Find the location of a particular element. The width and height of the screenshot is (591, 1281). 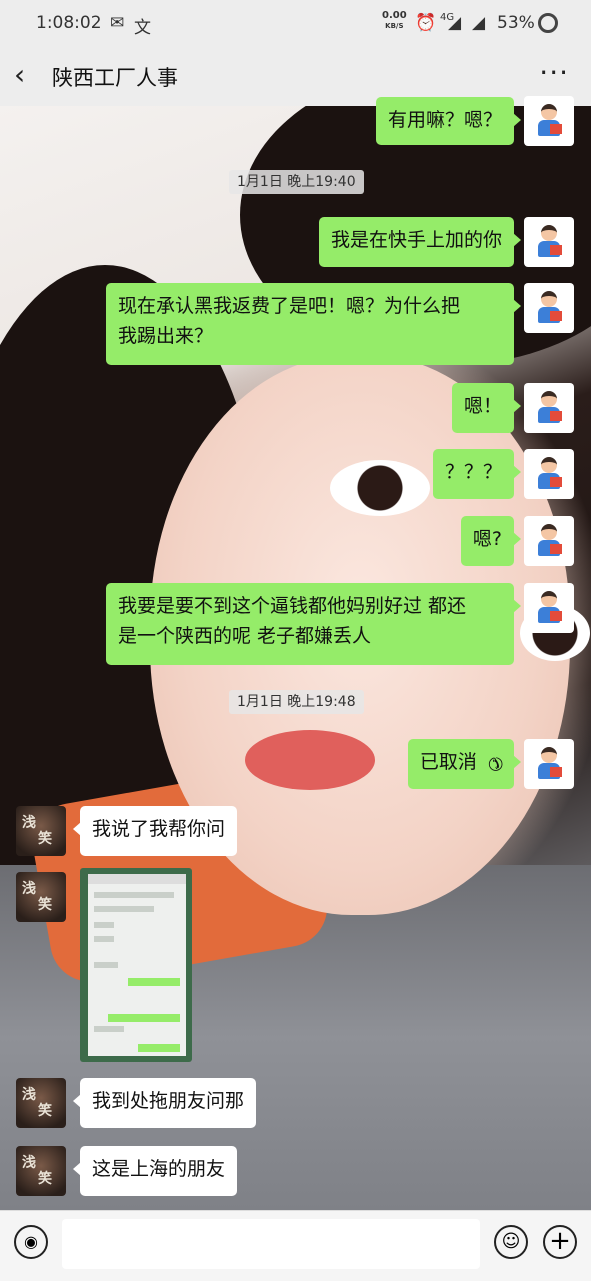

translate-icon: 文 is located at coordinates (142, 28).